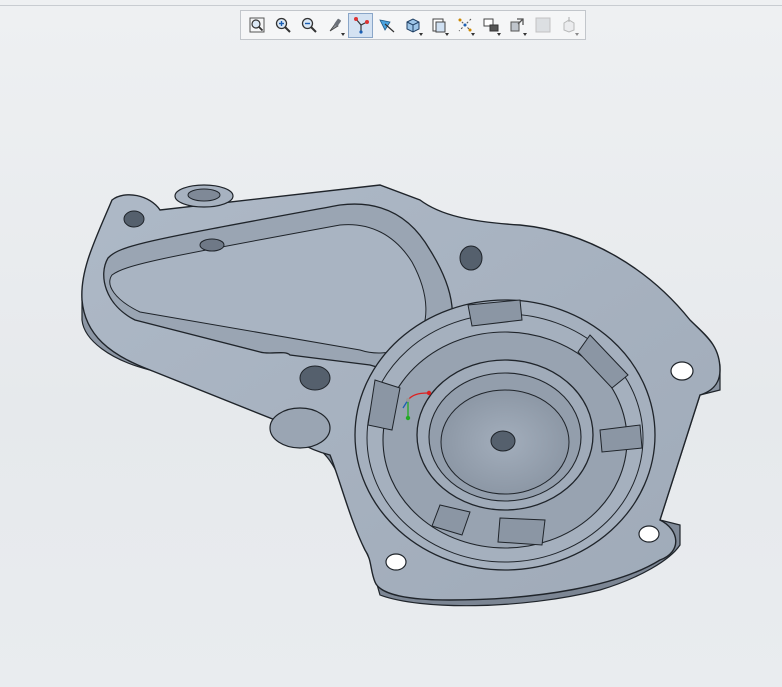 This screenshot has width=782, height=687. I want to click on pocket-small-hole, so click(212, 245).